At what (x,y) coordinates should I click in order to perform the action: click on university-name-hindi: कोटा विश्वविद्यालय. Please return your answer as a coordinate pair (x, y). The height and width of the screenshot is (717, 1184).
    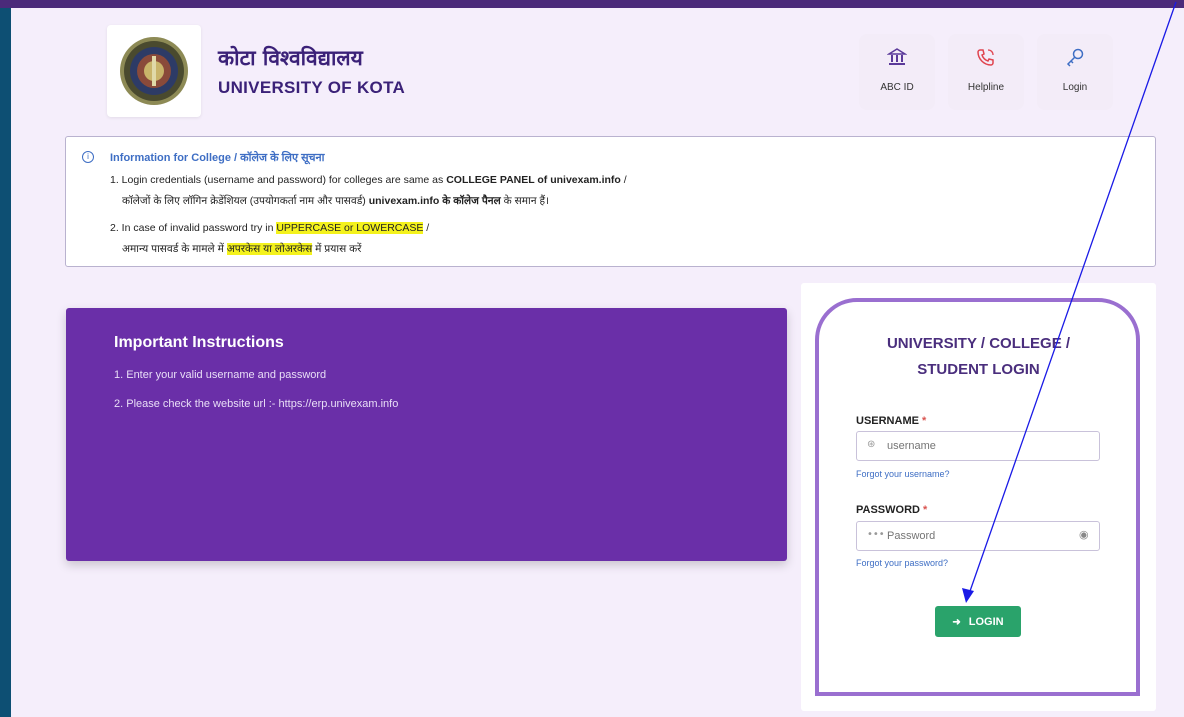
    Looking at the image, I should click on (290, 58).